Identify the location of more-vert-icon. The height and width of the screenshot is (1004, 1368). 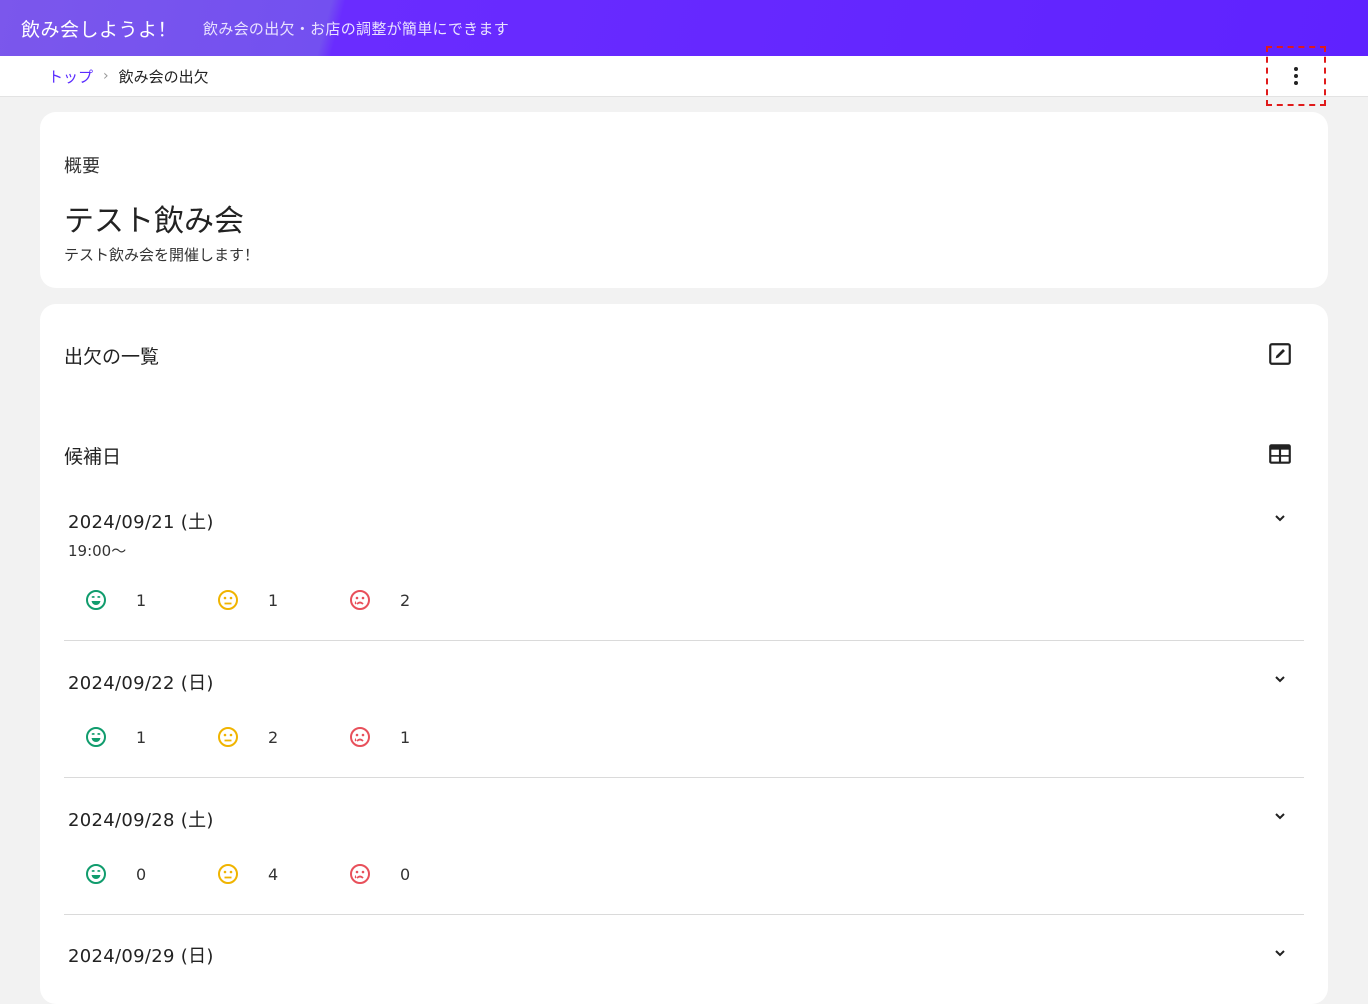
(1296, 76).